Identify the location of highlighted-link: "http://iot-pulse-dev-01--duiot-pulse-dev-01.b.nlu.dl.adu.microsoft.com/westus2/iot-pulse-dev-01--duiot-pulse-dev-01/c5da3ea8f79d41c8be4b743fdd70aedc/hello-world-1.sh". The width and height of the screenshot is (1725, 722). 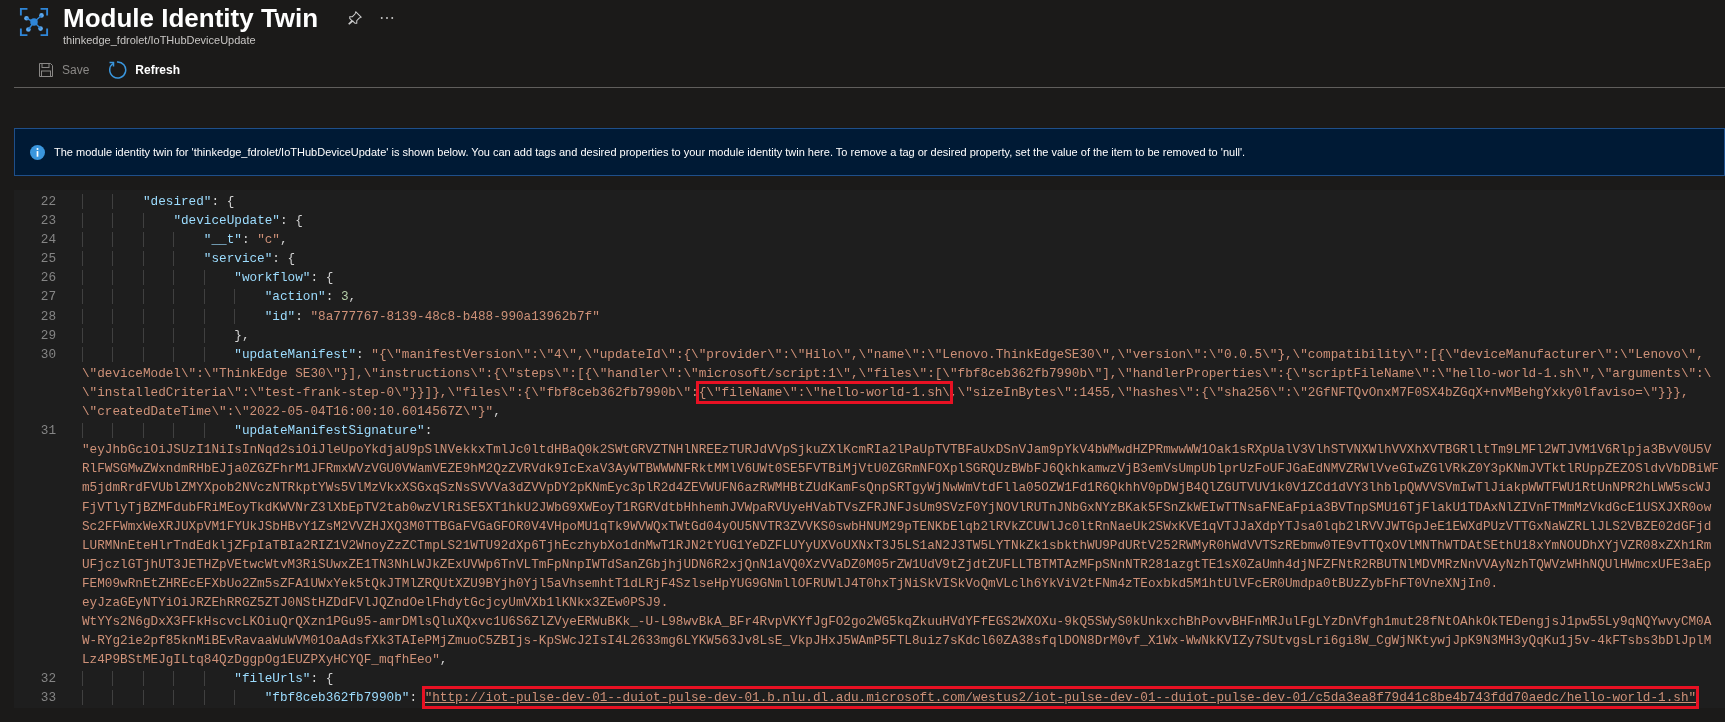
(1060, 698).